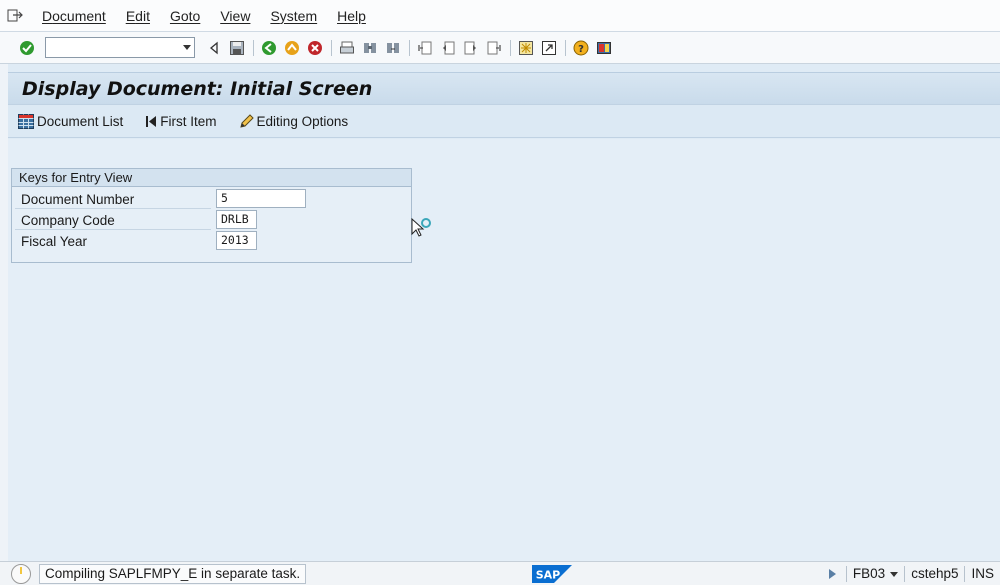 Image resolution: width=1000 pixels, height=585 pixels. I want to click on menu-help: Help, so click(351, 16).